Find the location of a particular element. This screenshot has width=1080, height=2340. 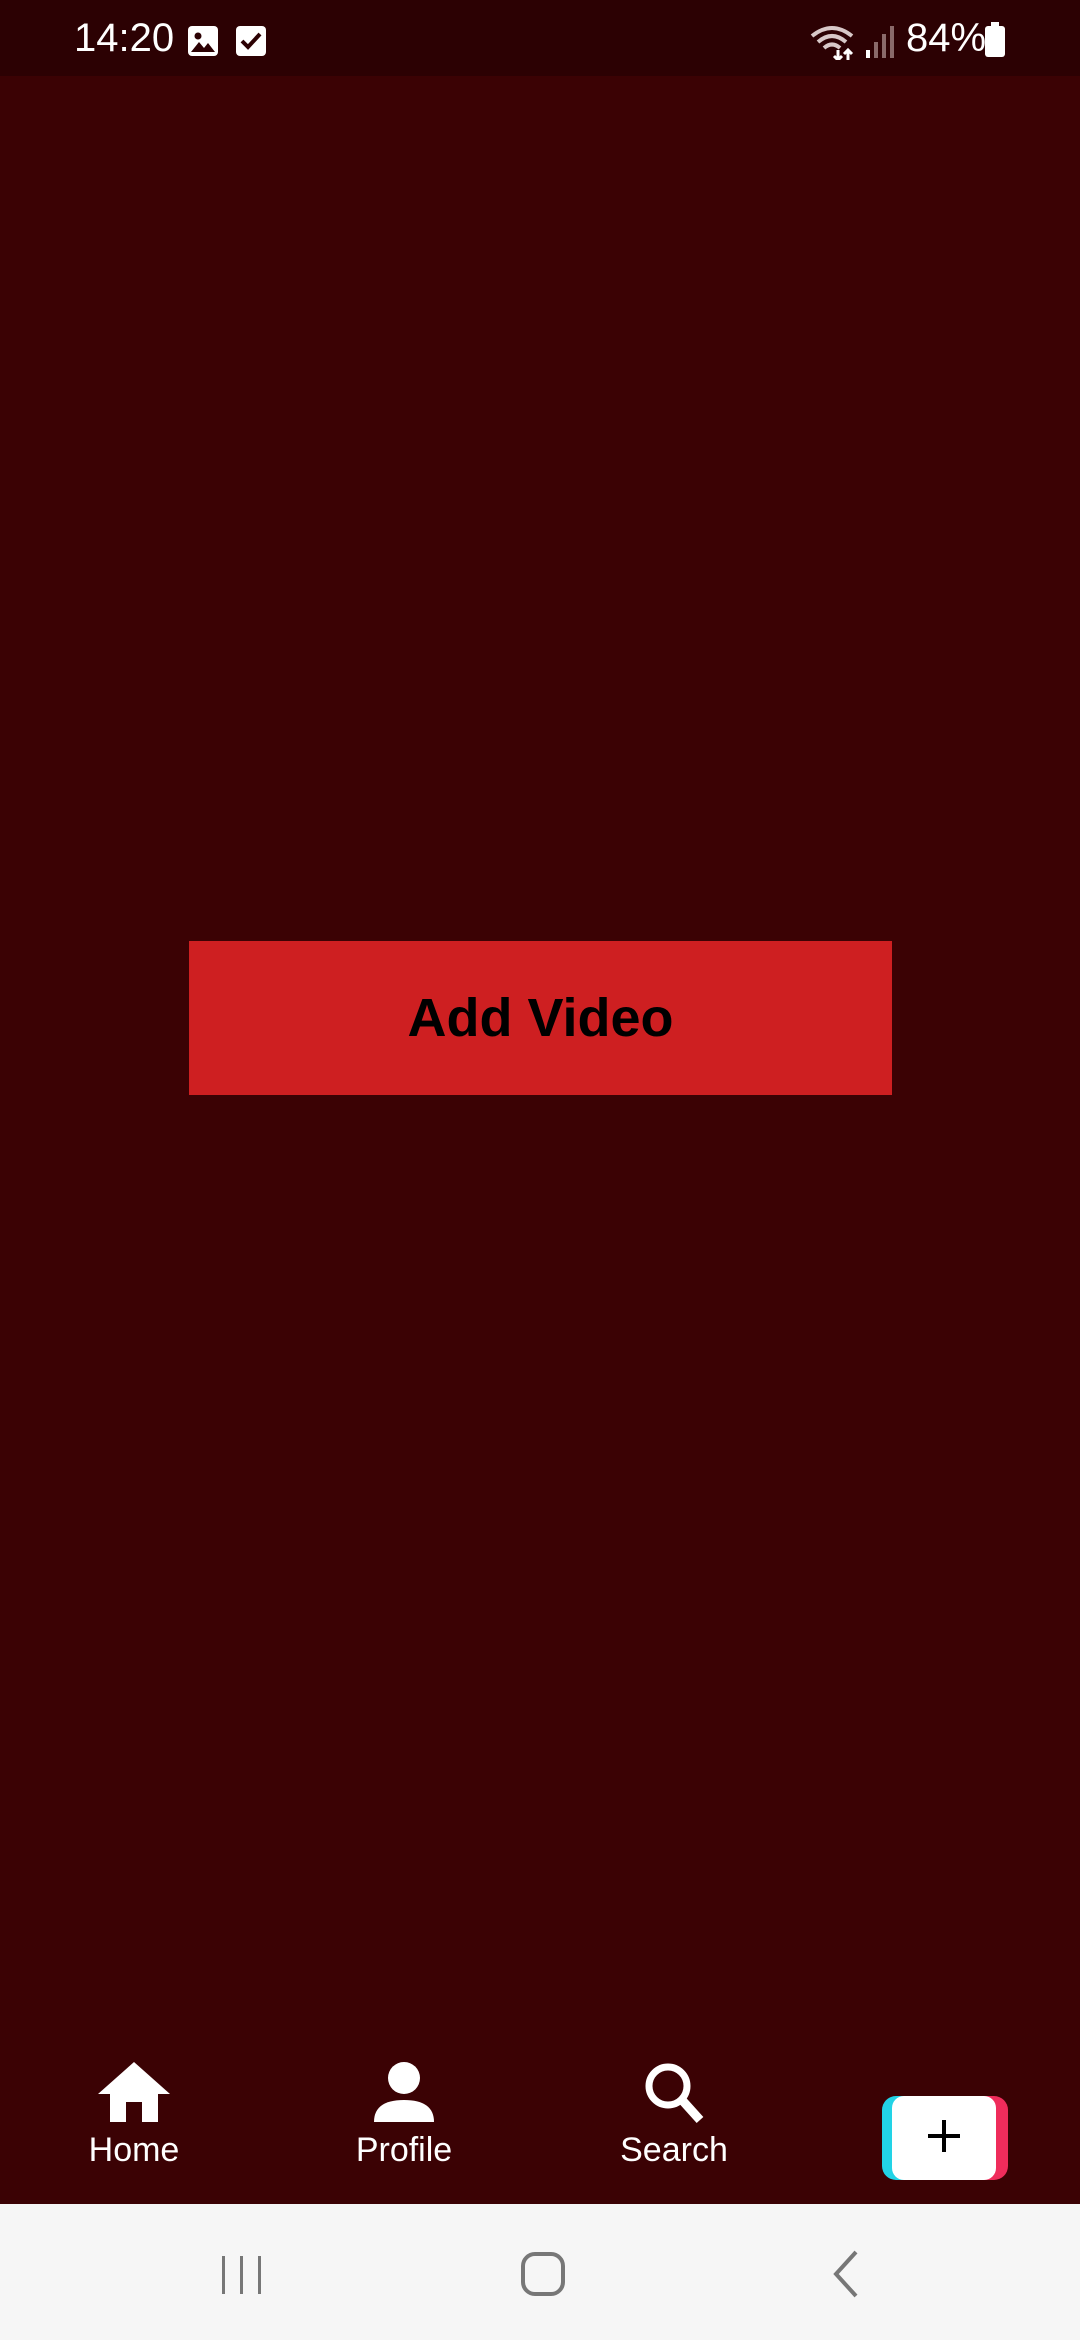

back-icon is located at coordinates (848, 2274).